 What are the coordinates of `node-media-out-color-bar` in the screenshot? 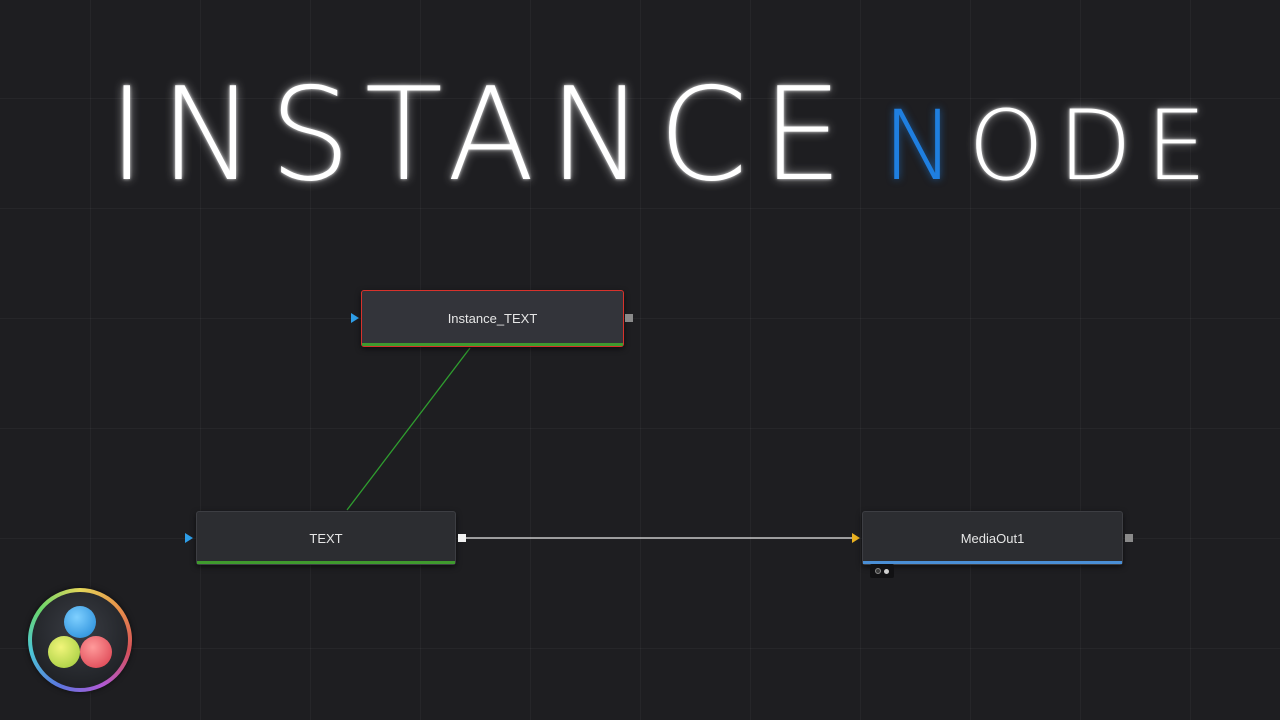 It's located at (992, 562).